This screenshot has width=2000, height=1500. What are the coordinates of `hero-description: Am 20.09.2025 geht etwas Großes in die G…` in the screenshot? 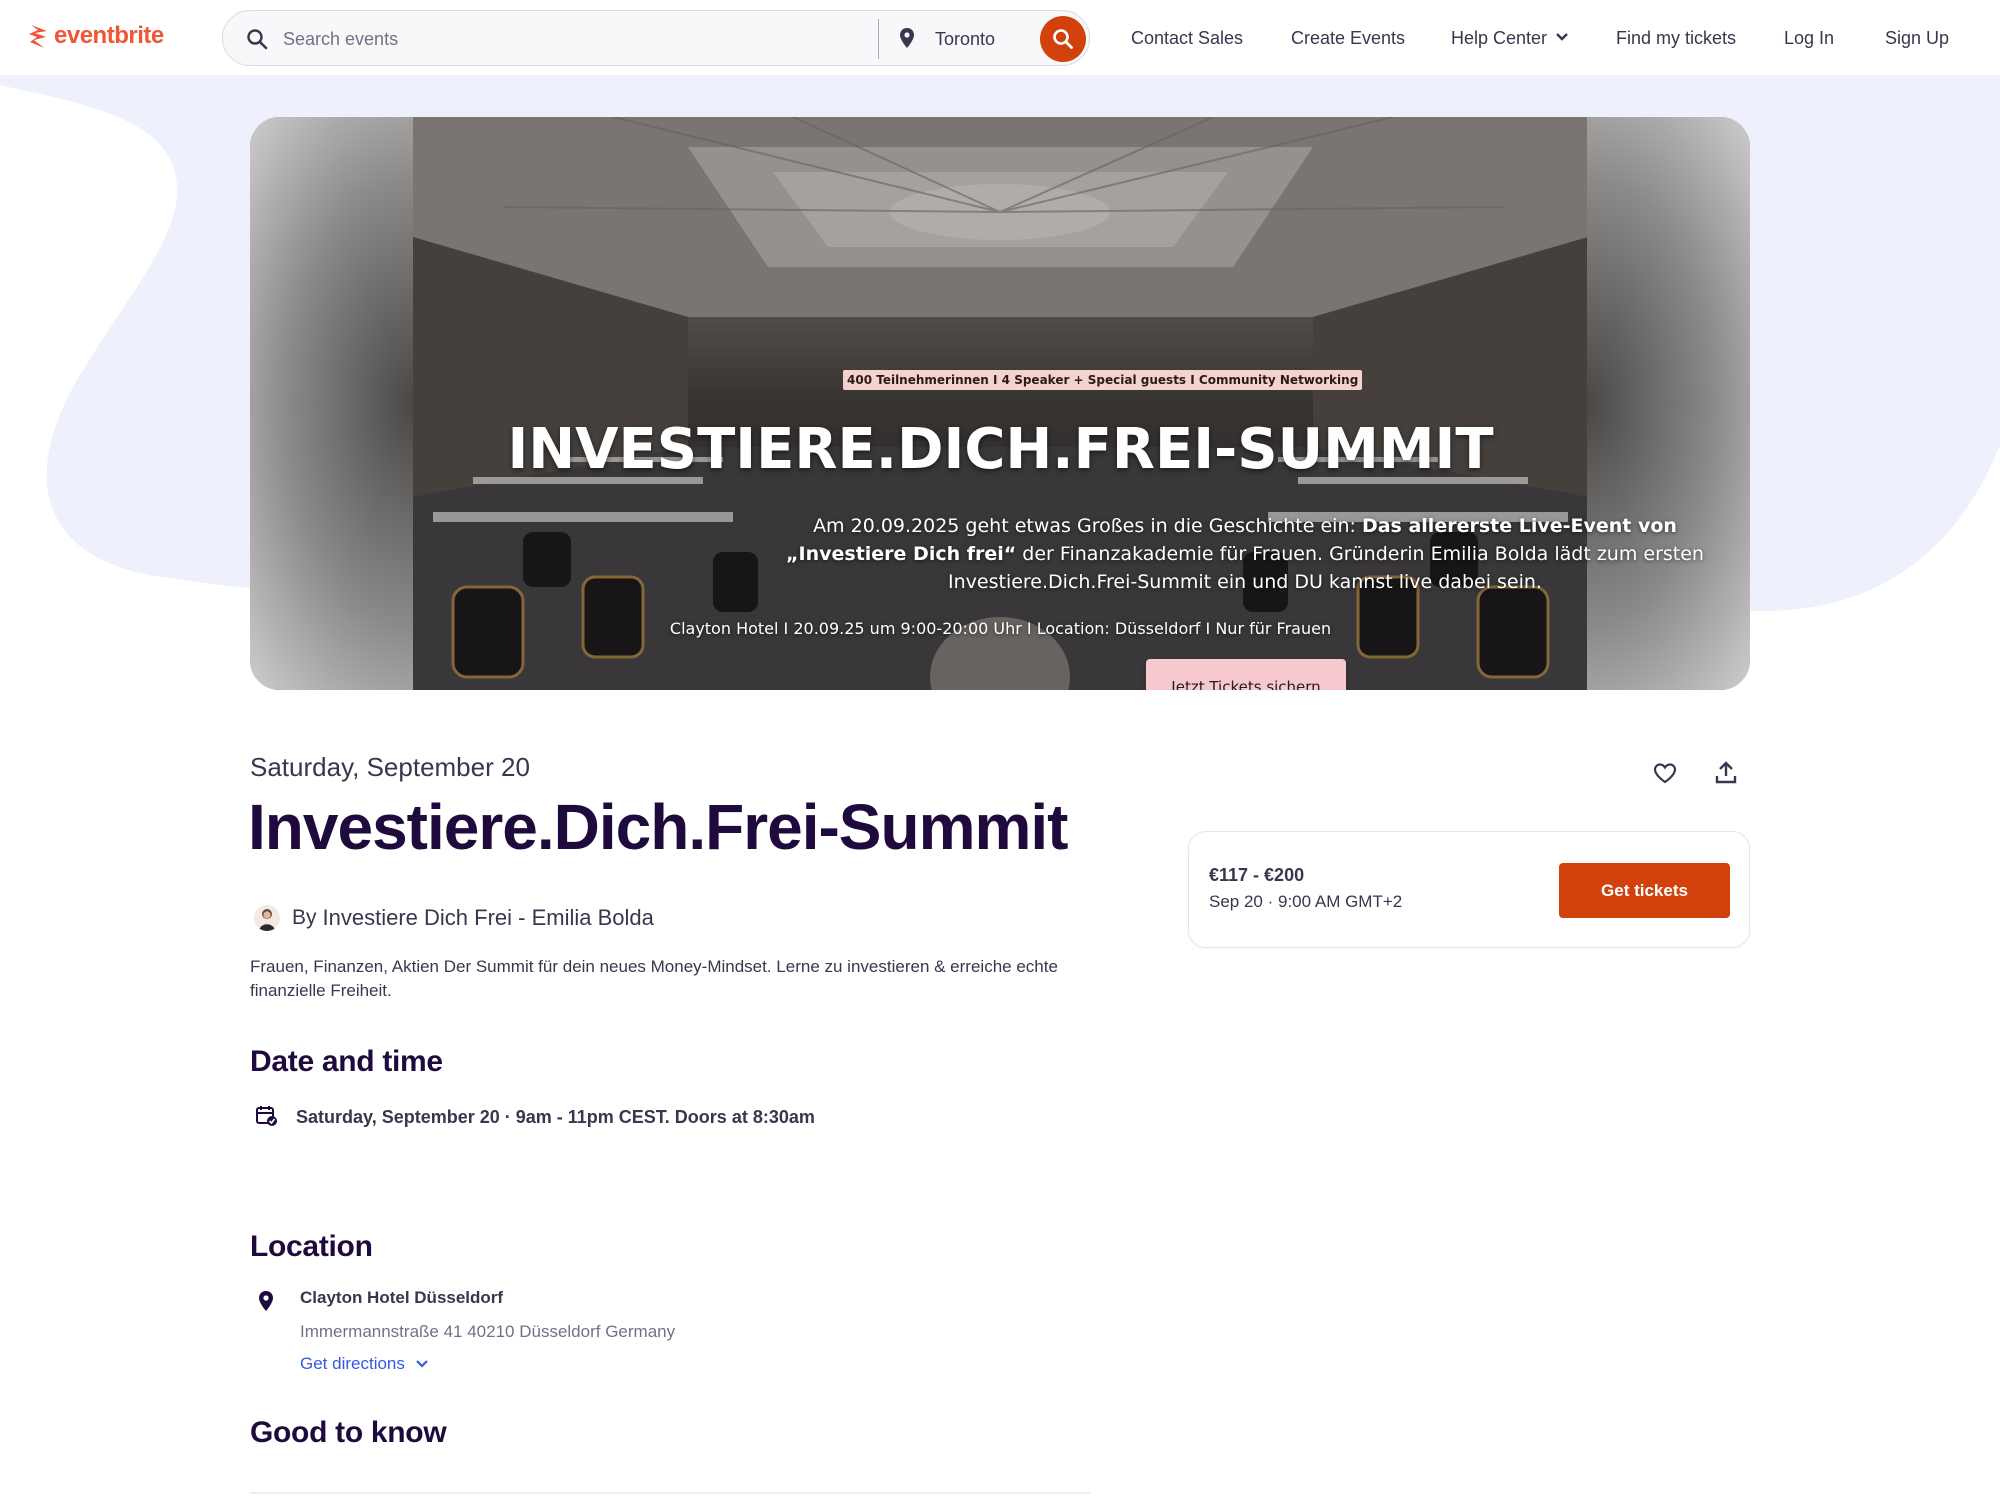 It's located at (1245, 554).